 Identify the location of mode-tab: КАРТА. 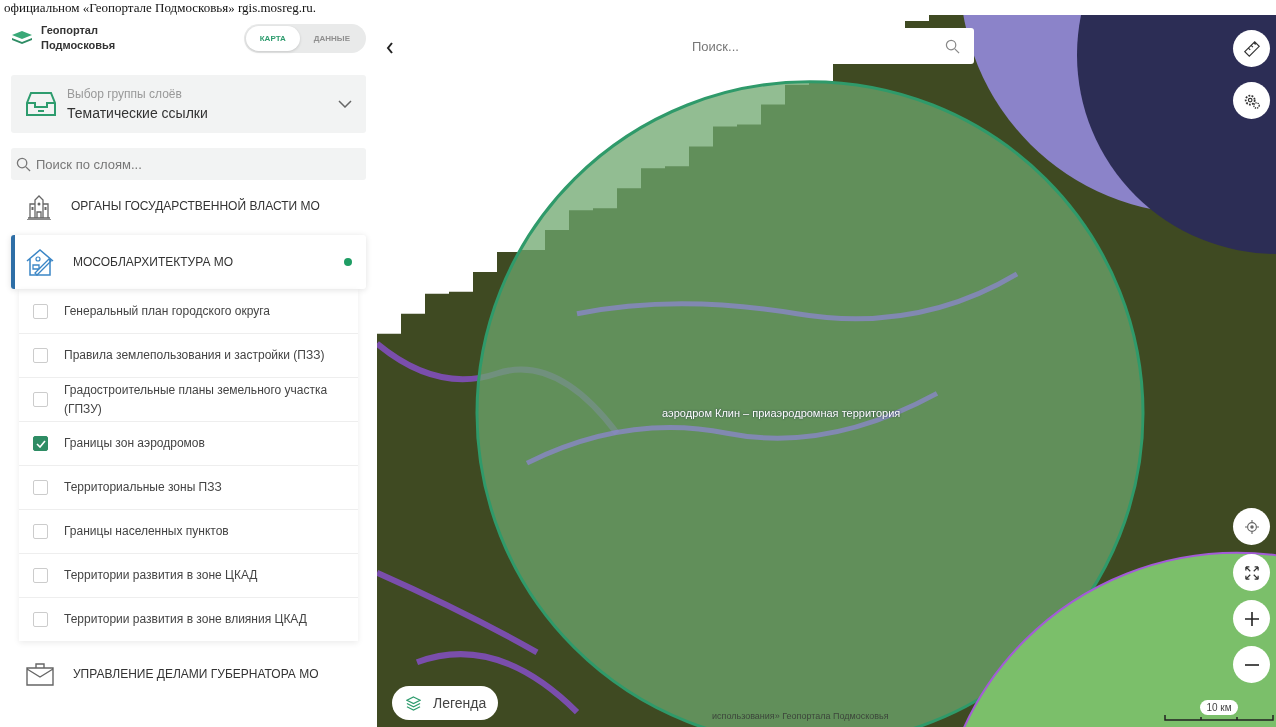
(272, 38).